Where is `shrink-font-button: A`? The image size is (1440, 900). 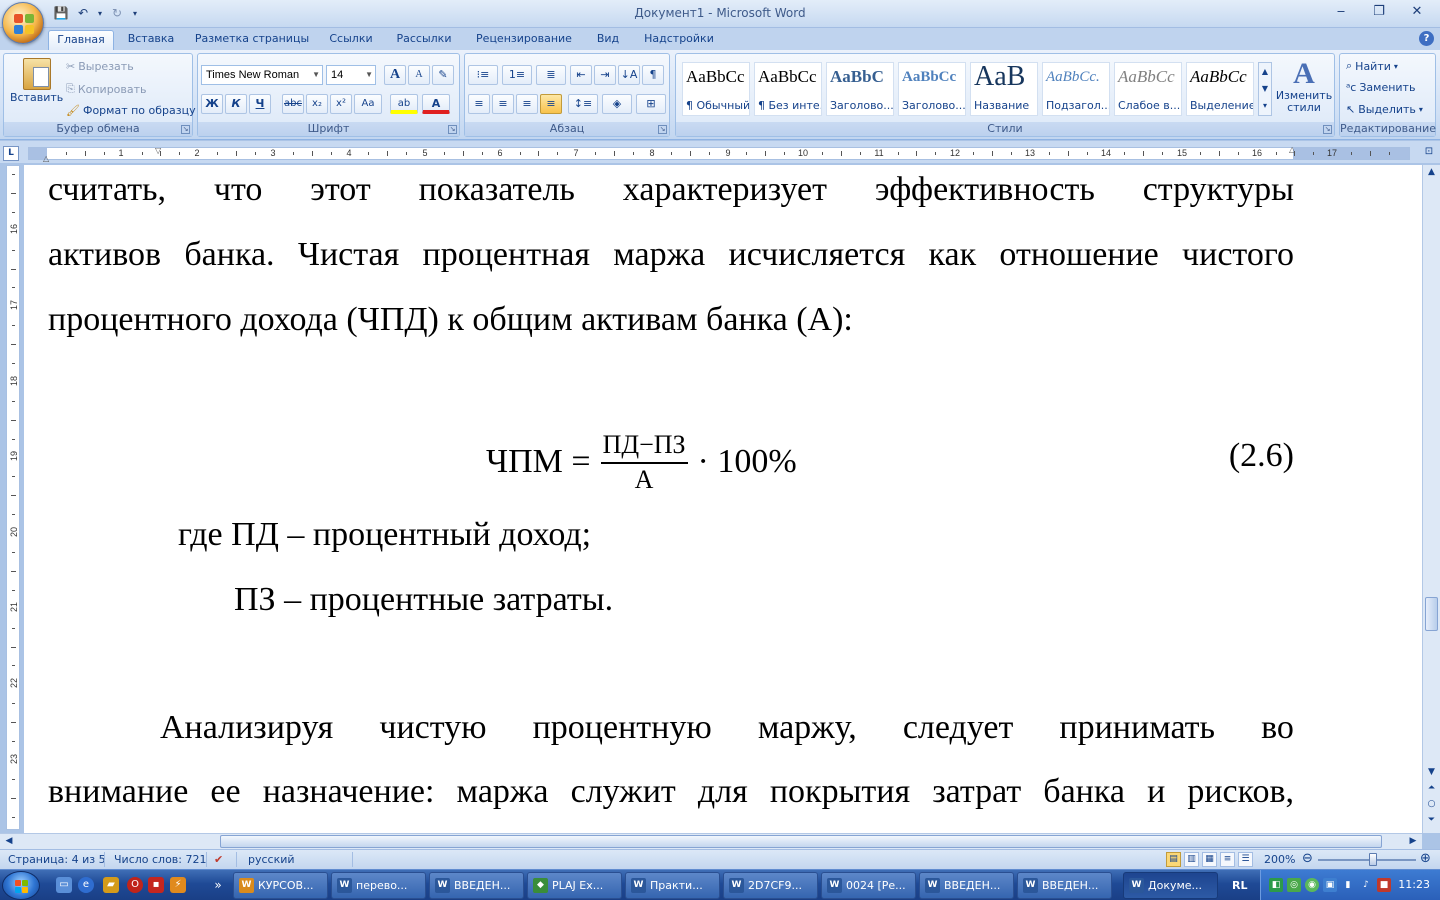 shrink-font-button: A is located at coordinates (419, 75).